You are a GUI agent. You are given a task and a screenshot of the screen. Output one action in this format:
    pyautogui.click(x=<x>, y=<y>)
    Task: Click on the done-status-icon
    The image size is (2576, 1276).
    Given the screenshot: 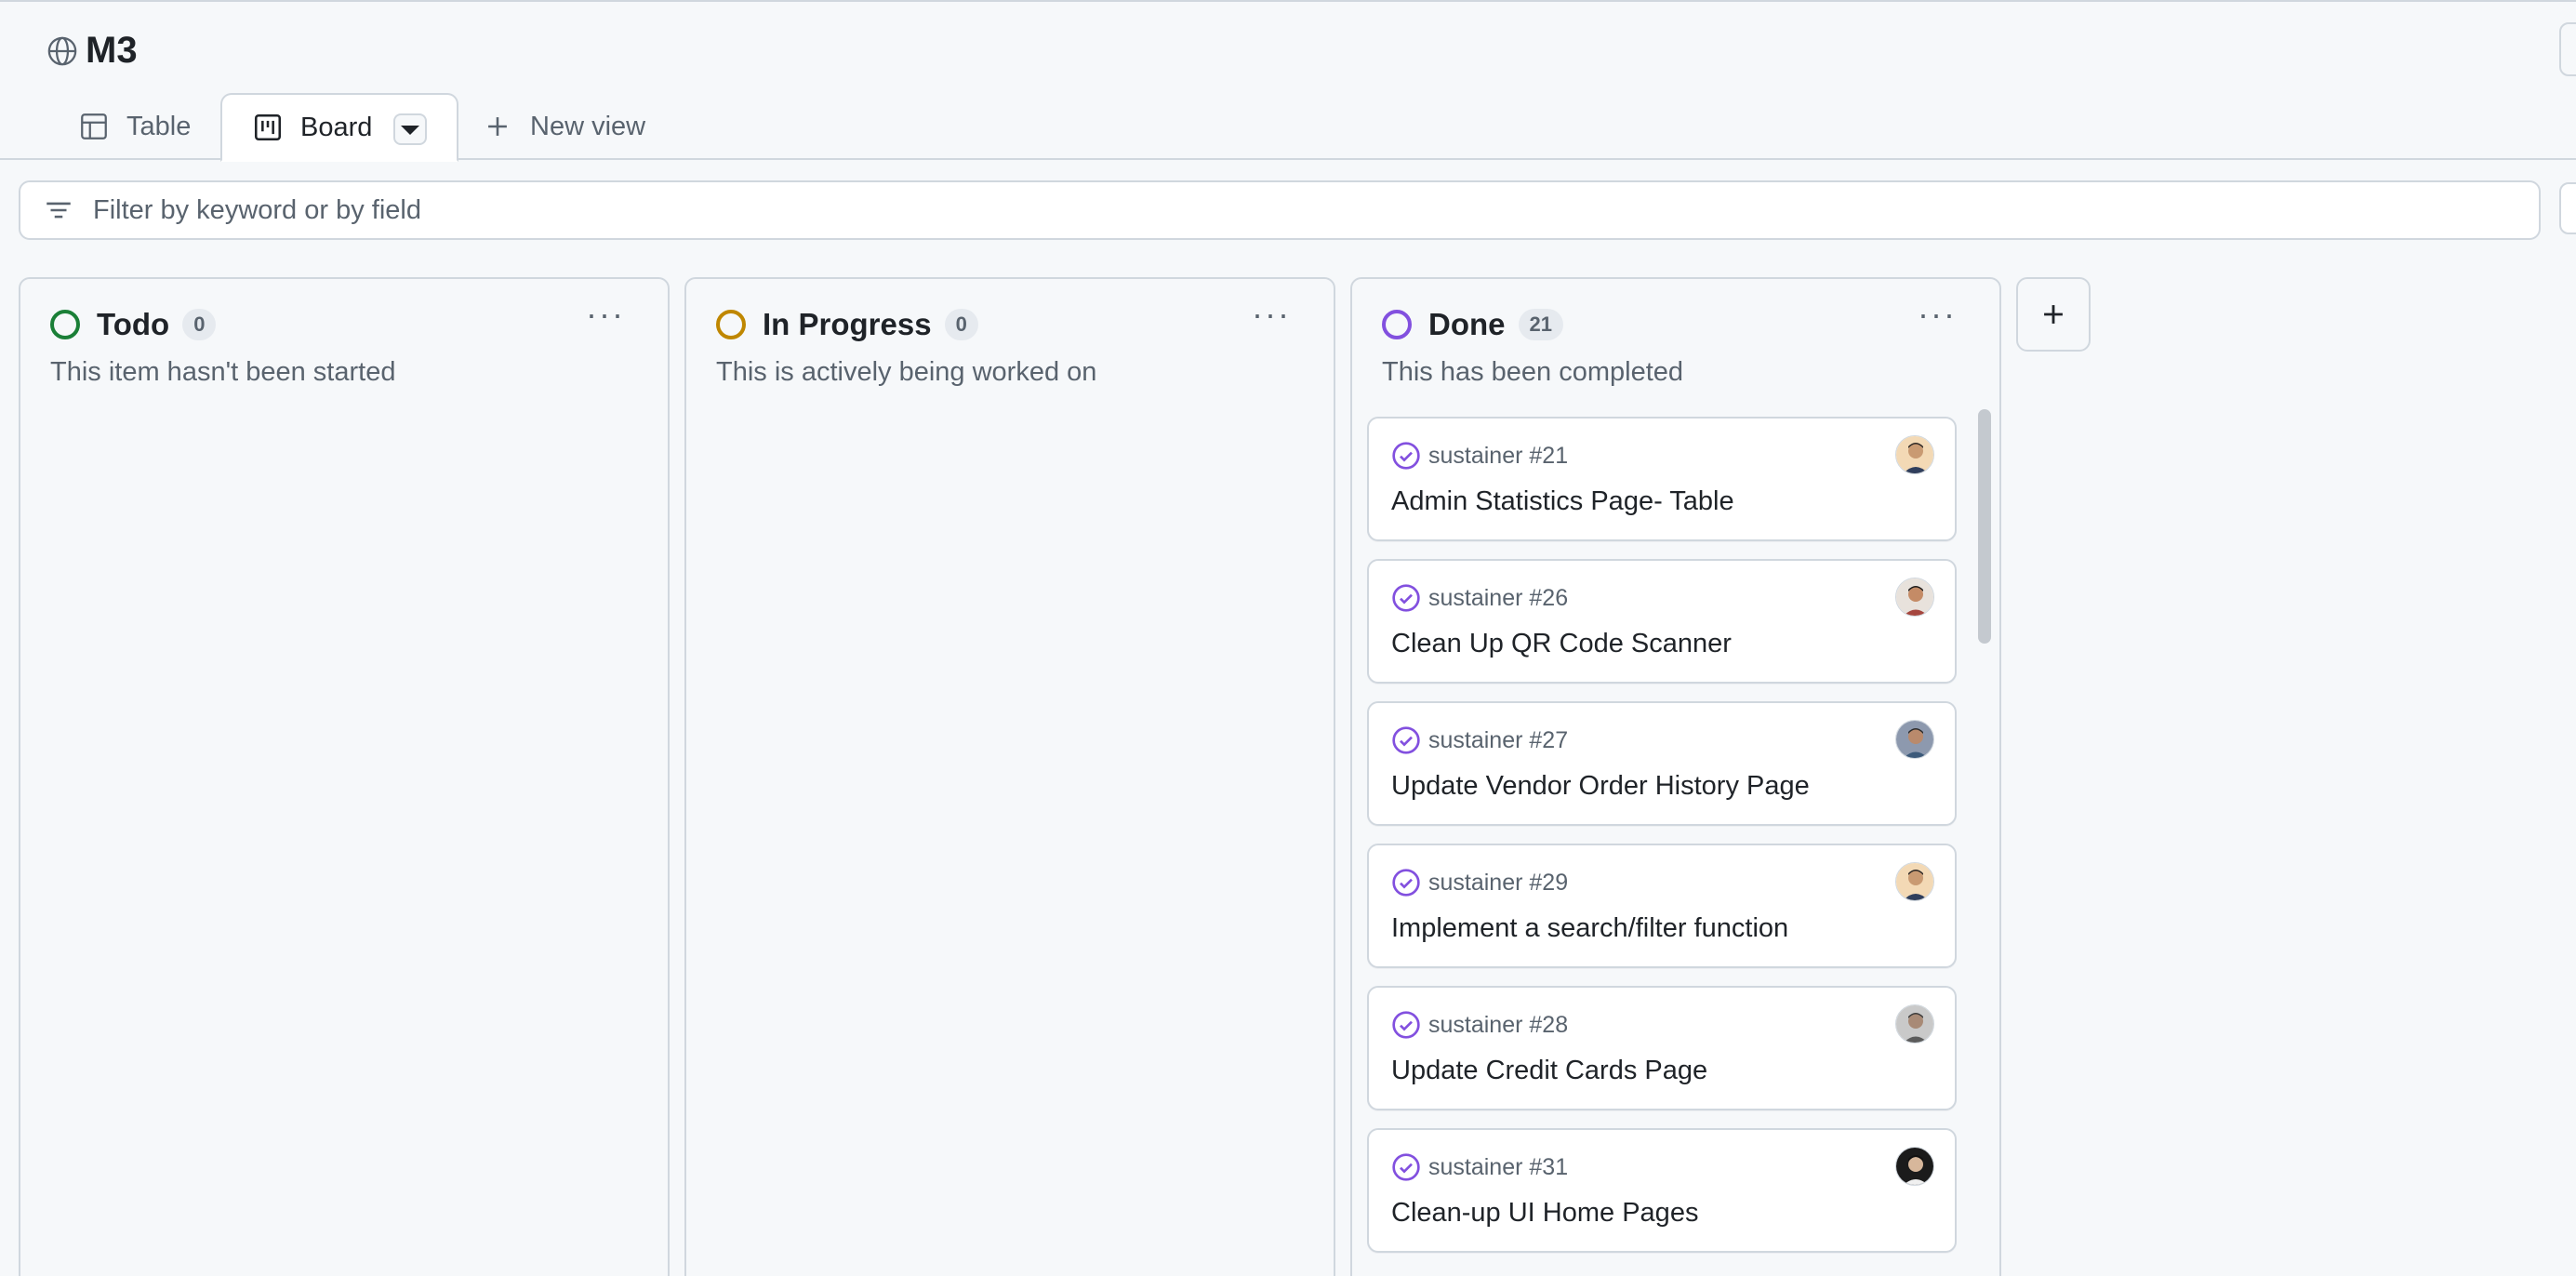 What is the action you would take?
    pyautogui.click(x=1397, y=324)
    